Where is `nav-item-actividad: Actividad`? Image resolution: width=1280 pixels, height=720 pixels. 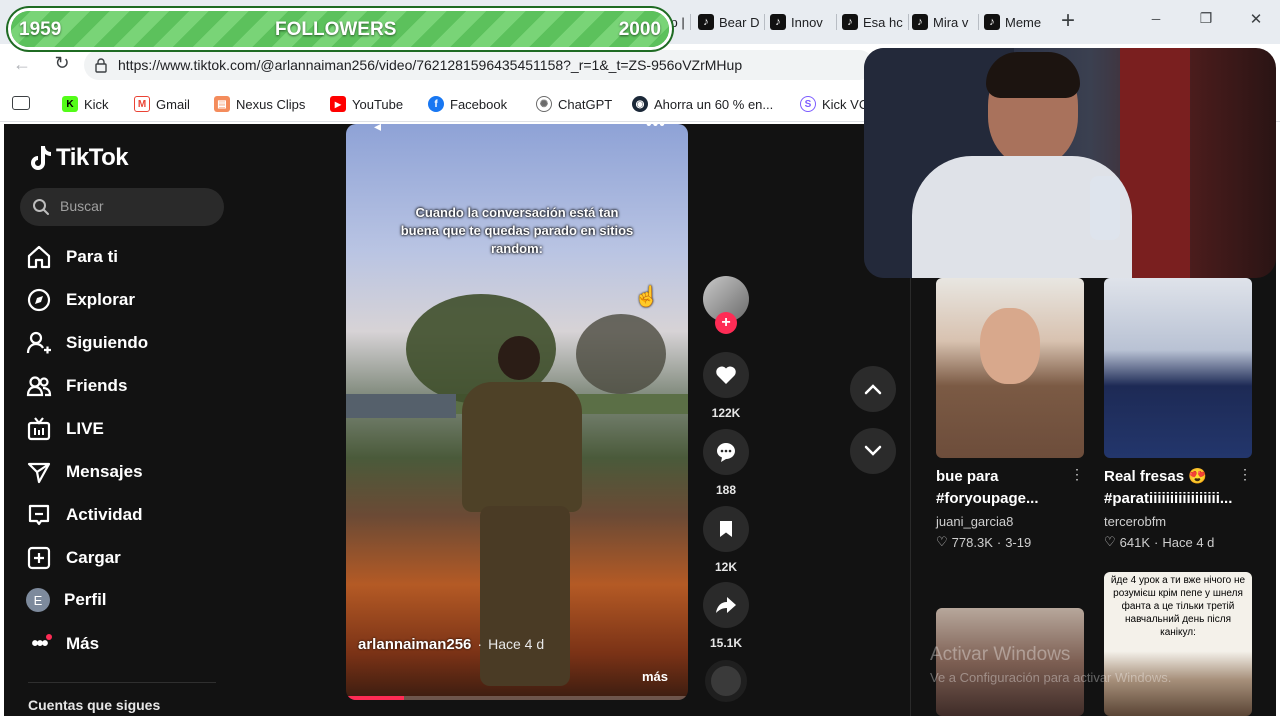
nav-item-actividad: Actividad is located at coordinates (84, 515).